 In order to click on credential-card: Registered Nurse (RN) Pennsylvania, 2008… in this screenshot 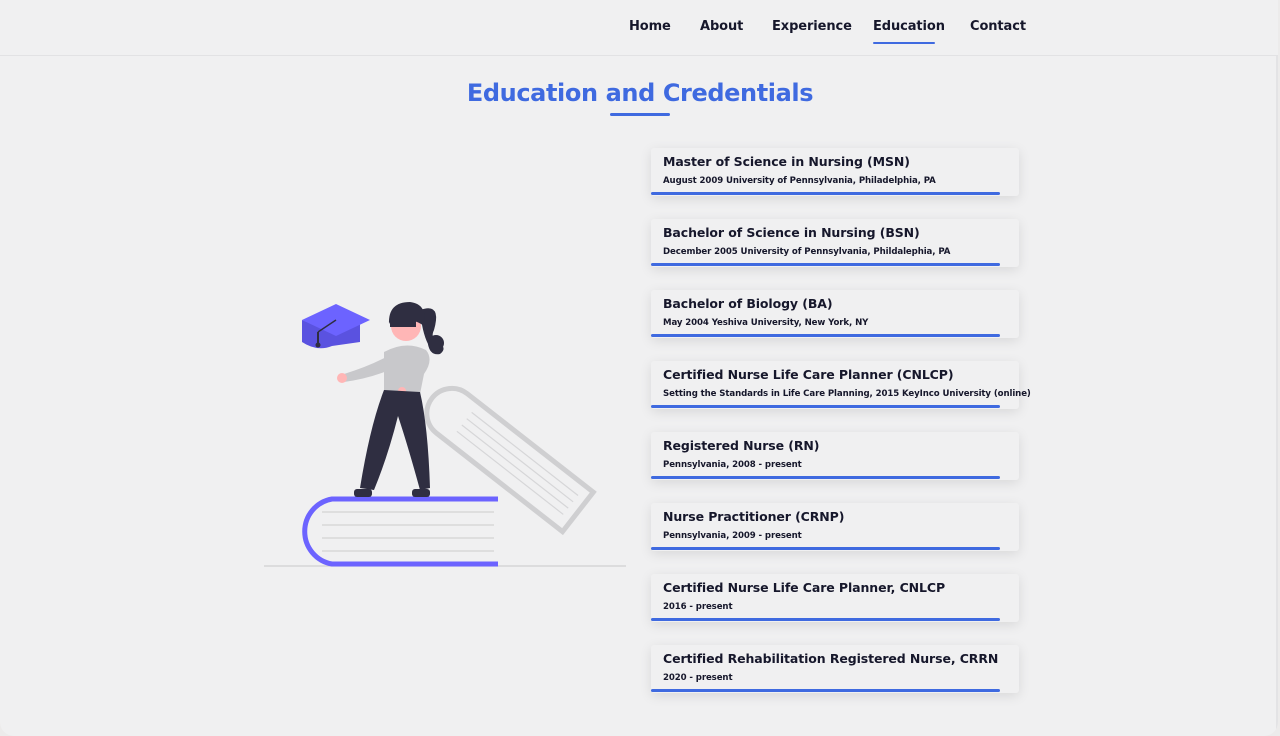, I will do `click(835, 456)`.